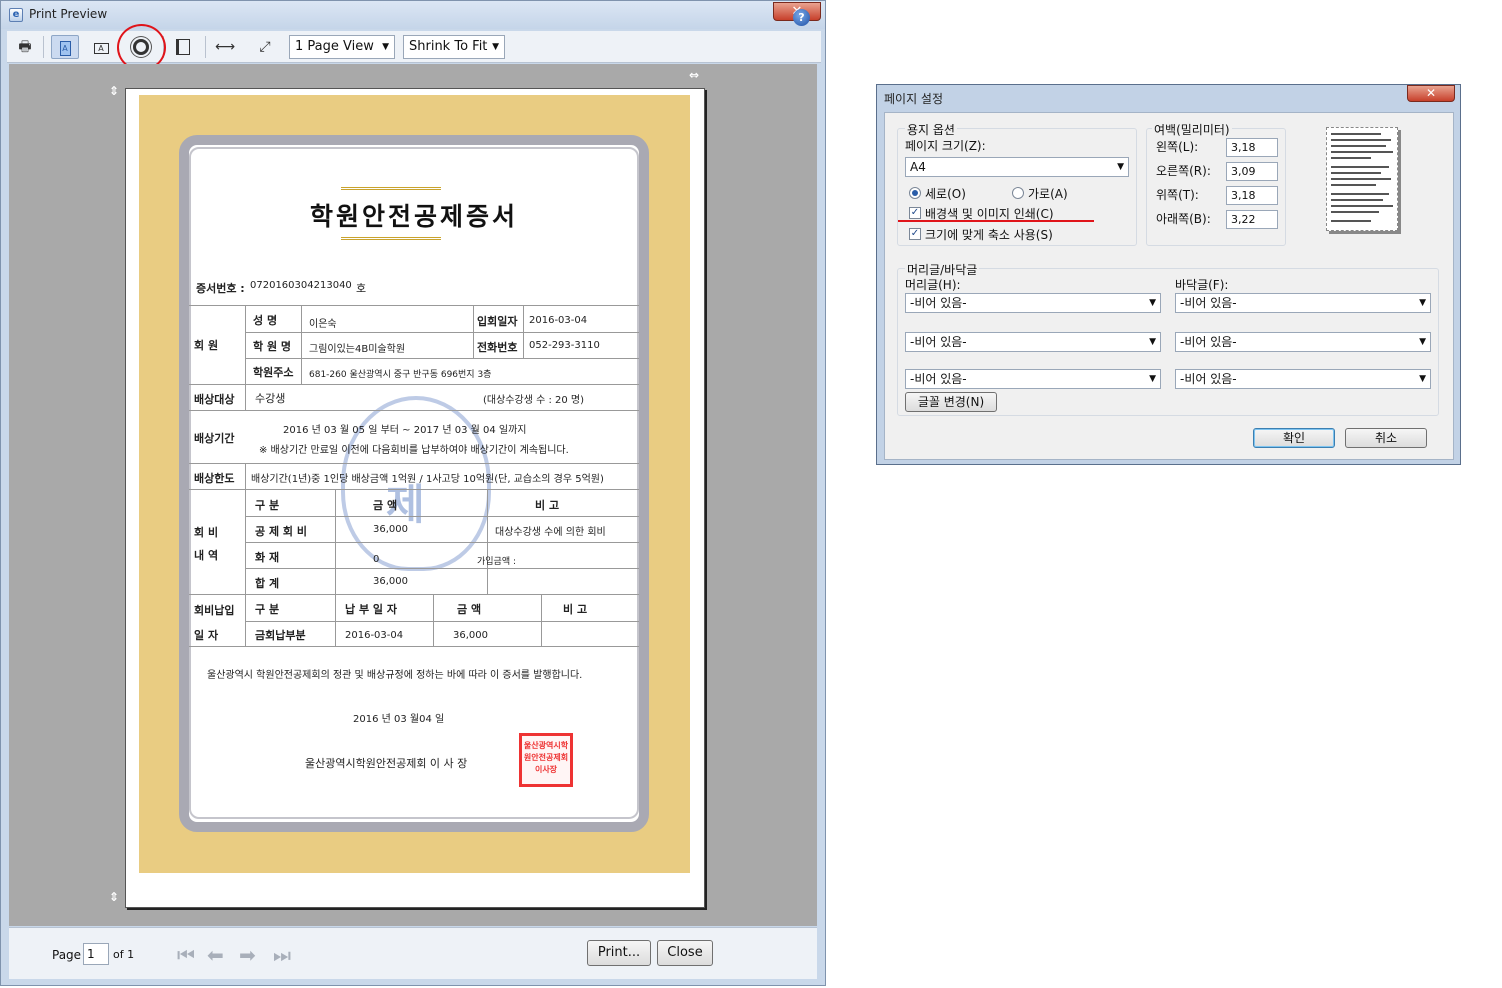  Describe the element at coordinates (1048, 194) in the screenshot. I see `landscape-label: 가로(A)` at that location.